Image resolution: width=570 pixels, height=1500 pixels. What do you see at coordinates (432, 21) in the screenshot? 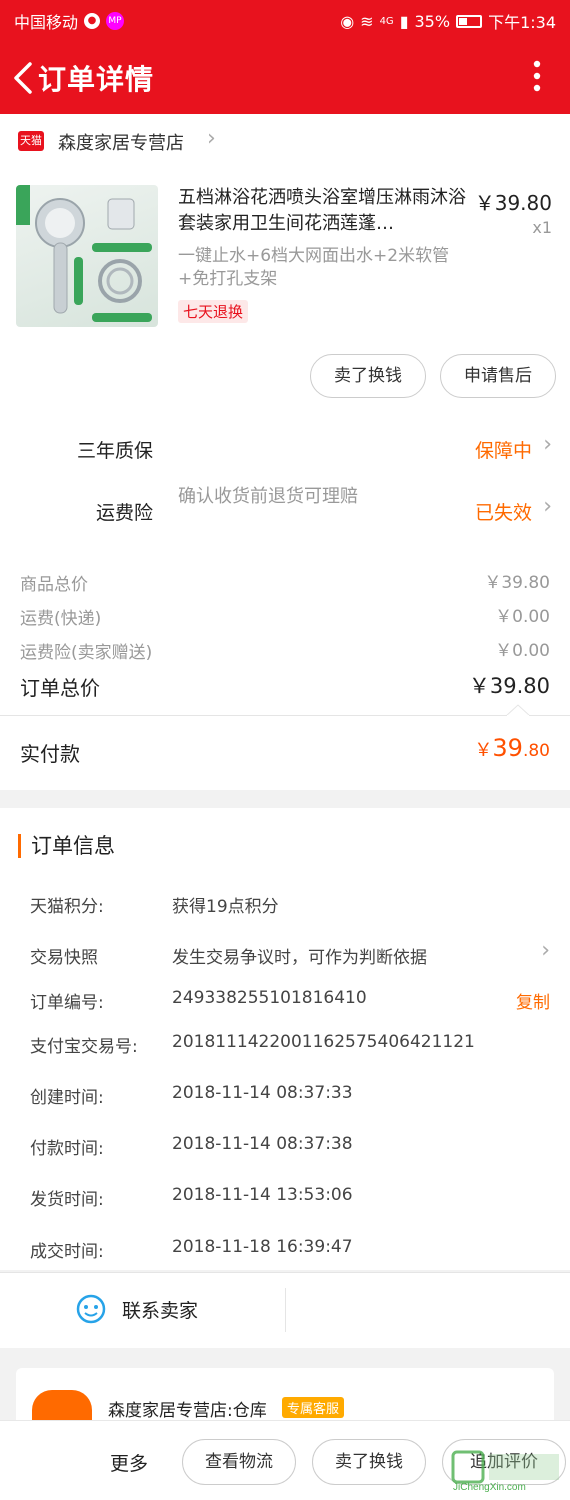
I see `battery-percent: 35%` at bounding box center [432, 21].